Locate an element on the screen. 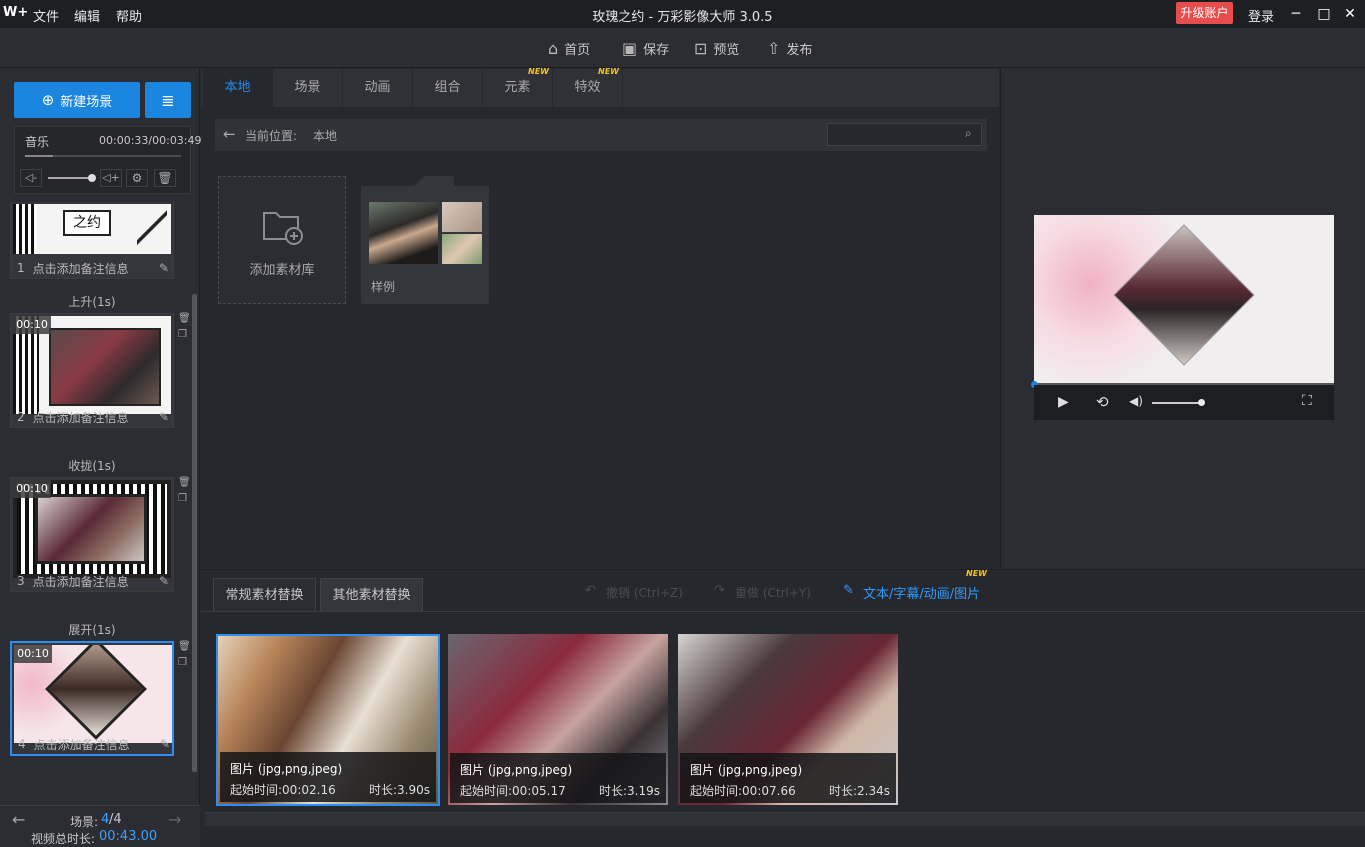 The height and width of the screenshot is (847, 1365). tab-regular-replace: 常规素材替换 is located at coordinates (264, 595).